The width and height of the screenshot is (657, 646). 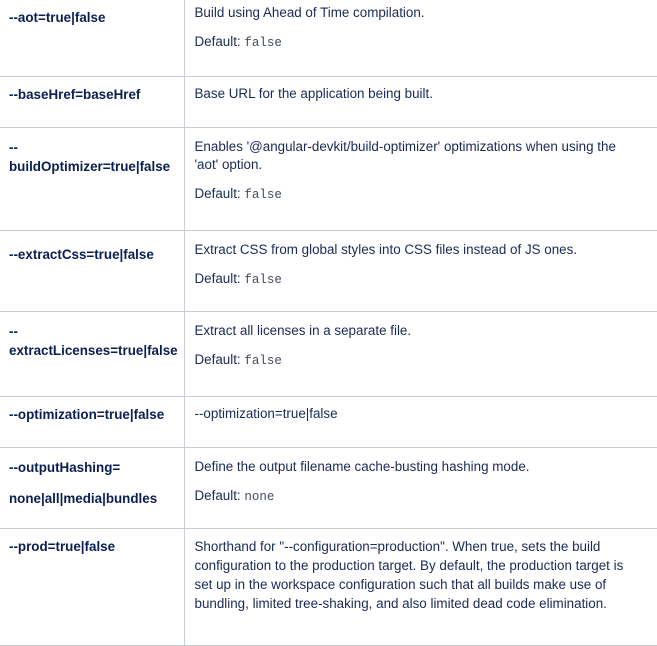 What do you see at coordinates (309, 12) in the screenshot?
I see `description-text: Build using Ahead of Time compilation.` at bounding box center [309, 12].